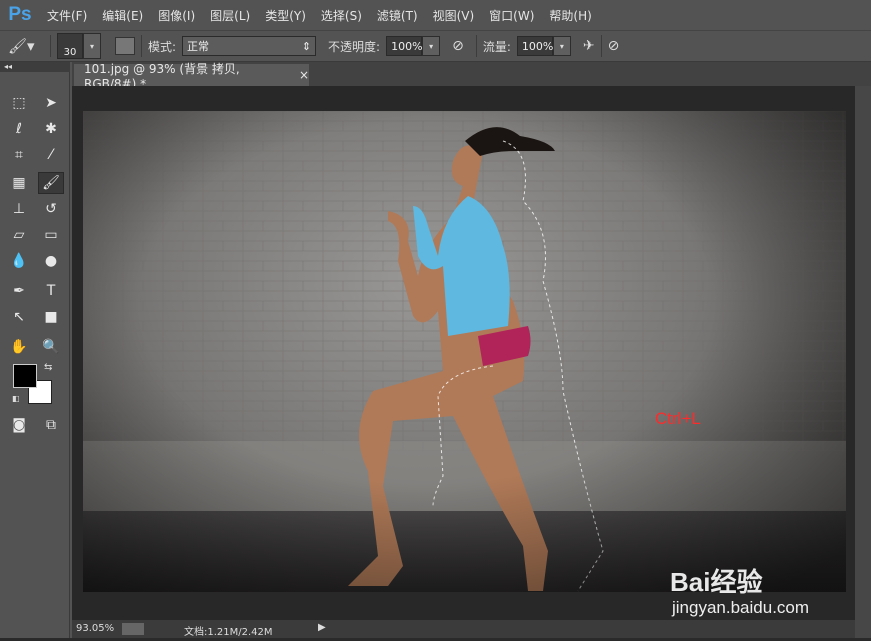 This screenshot has width=871, height=641. I want to click on collapse-icon: ◂◂, so click(35, 67).